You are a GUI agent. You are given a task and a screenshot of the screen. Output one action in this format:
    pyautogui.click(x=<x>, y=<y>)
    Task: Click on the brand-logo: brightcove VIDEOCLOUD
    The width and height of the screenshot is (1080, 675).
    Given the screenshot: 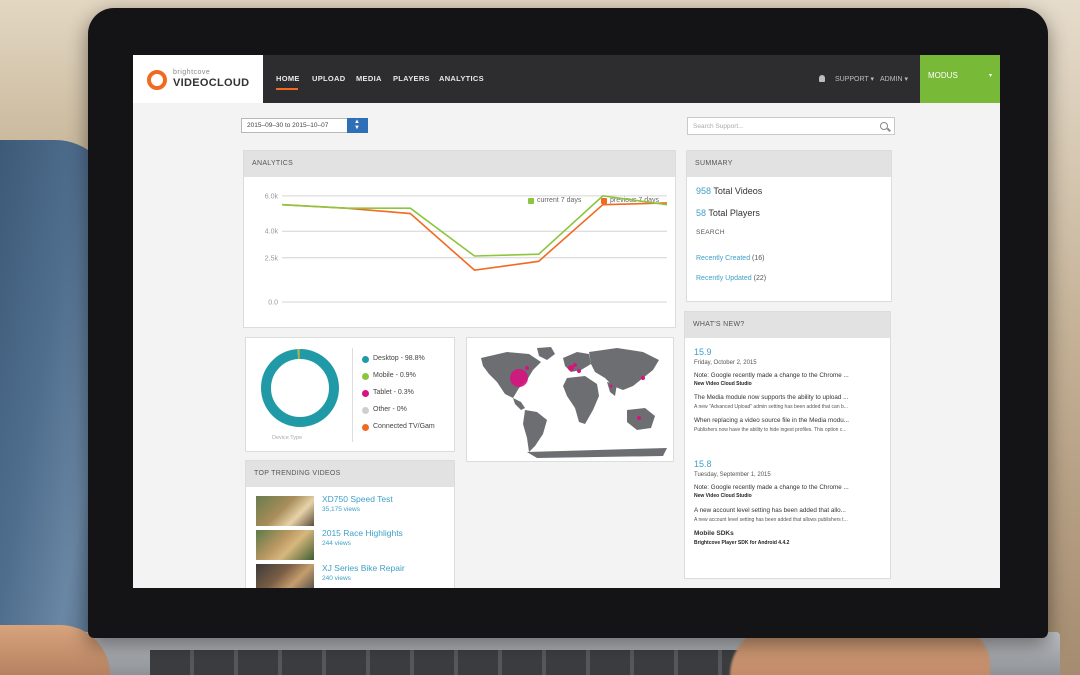 What is the action you would take?
    pyautogui.click(x=198, y=79)
    